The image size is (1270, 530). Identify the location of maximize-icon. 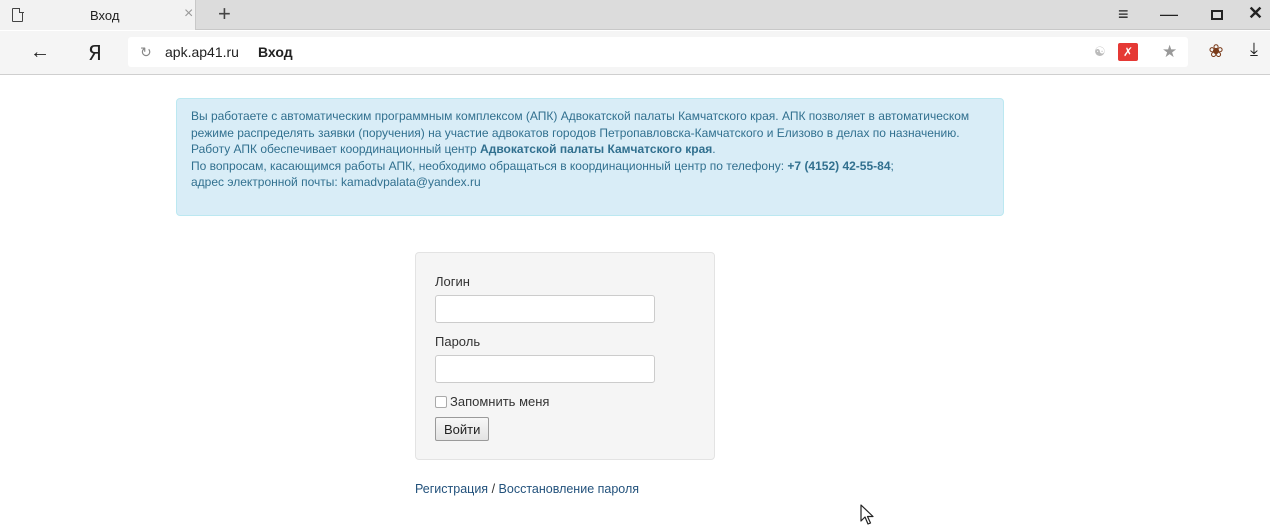
(1217, 15).